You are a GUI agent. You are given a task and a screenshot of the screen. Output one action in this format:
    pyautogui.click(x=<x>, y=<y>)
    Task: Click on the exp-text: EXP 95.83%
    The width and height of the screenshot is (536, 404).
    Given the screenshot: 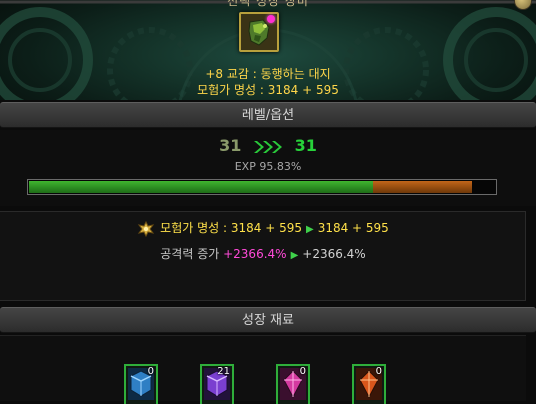 What is the action you would take?
    pyautogui.click(x=268, y=166)
    